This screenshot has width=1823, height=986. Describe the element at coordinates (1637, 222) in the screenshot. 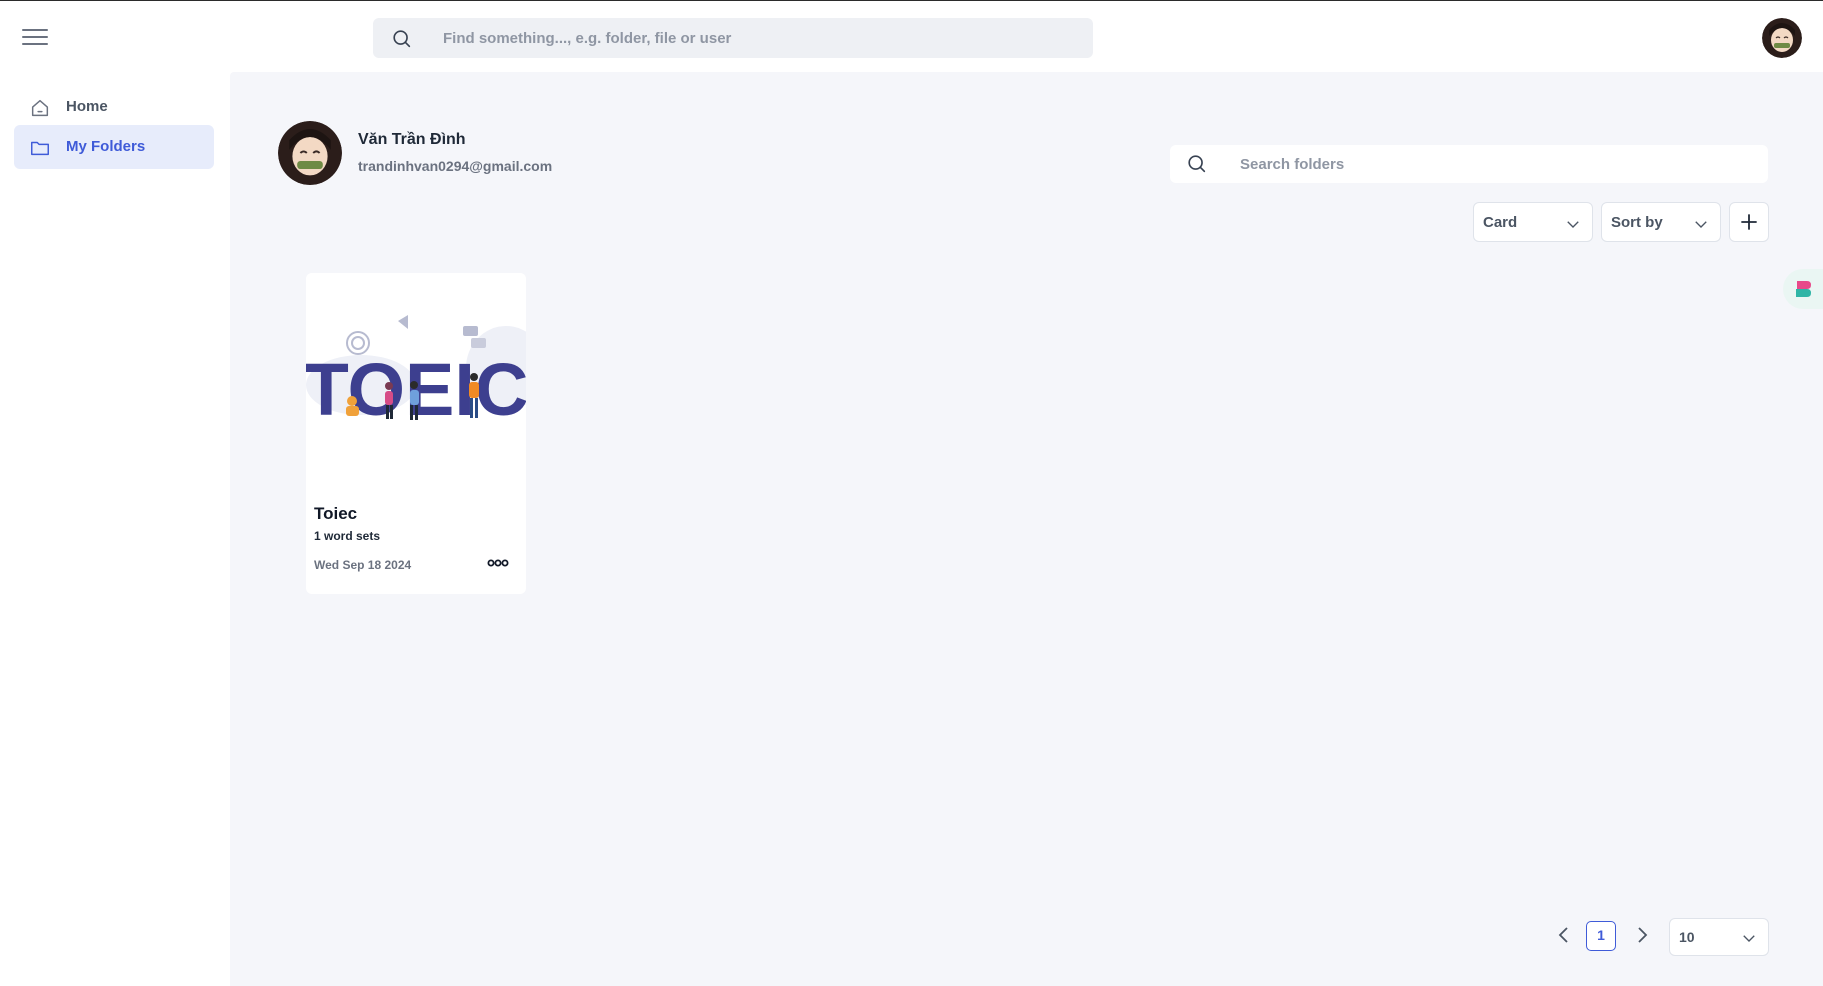

I see `sort-by-value: Sort by` at that location.